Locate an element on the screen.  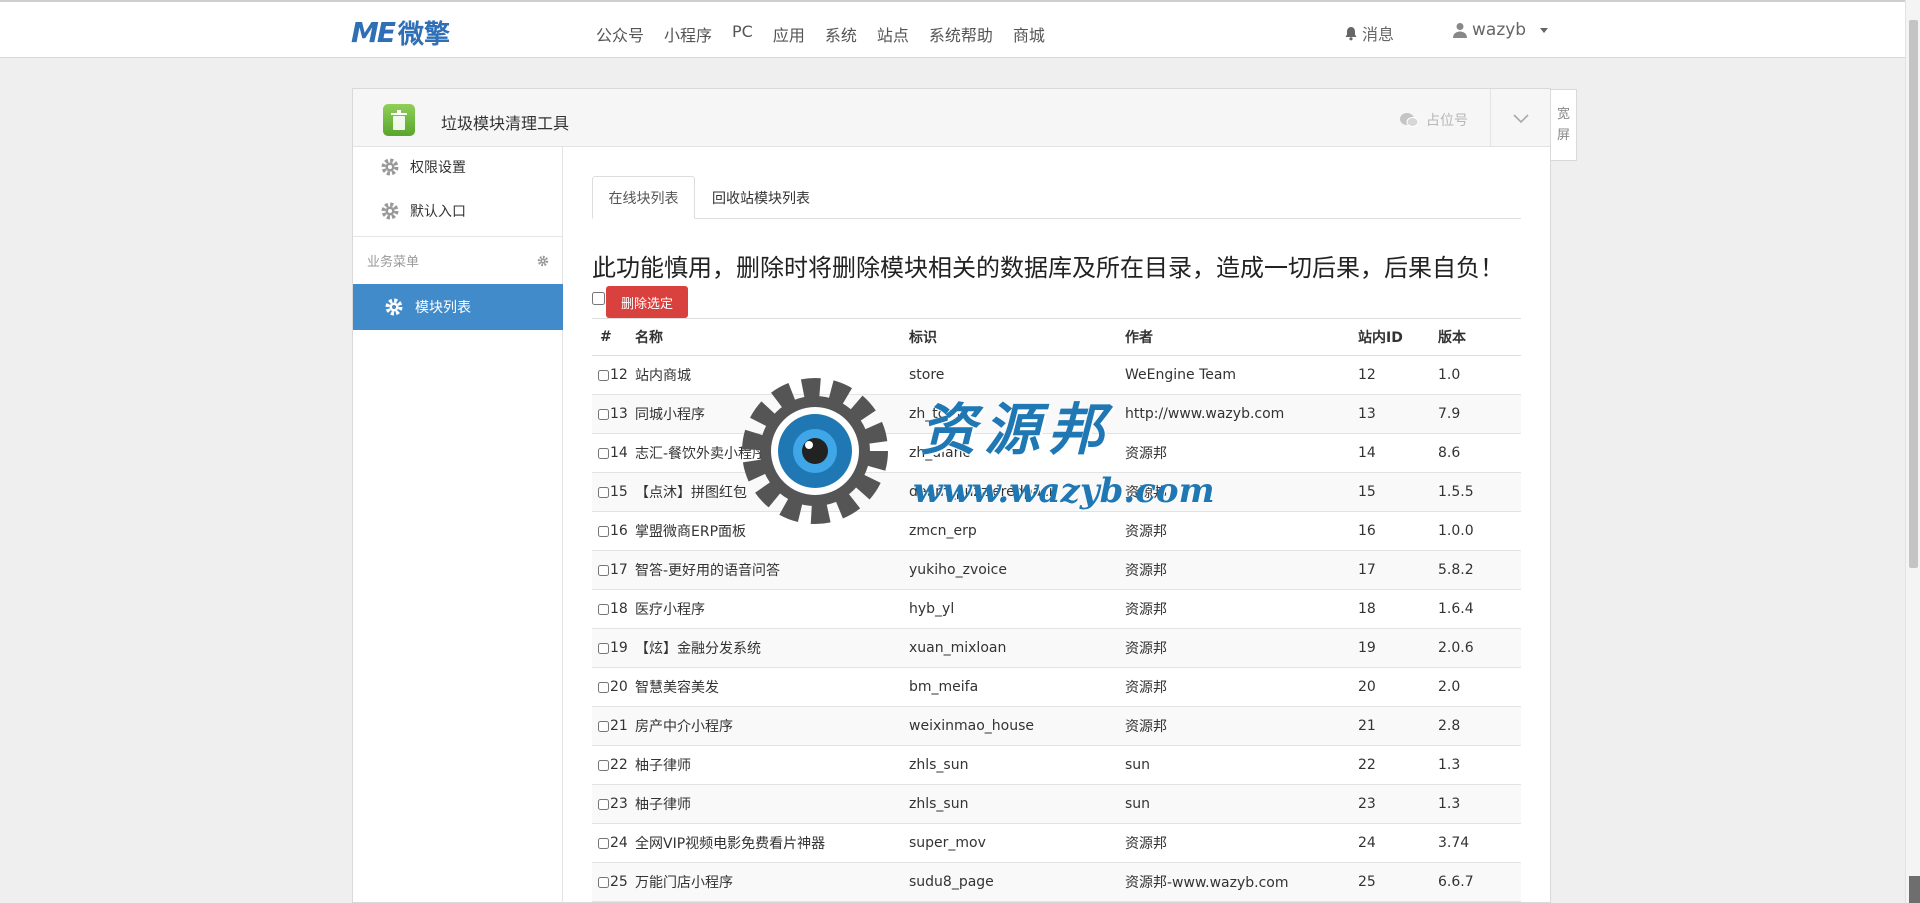
module-site-id: 17 is located at coordinates (1398, 570).